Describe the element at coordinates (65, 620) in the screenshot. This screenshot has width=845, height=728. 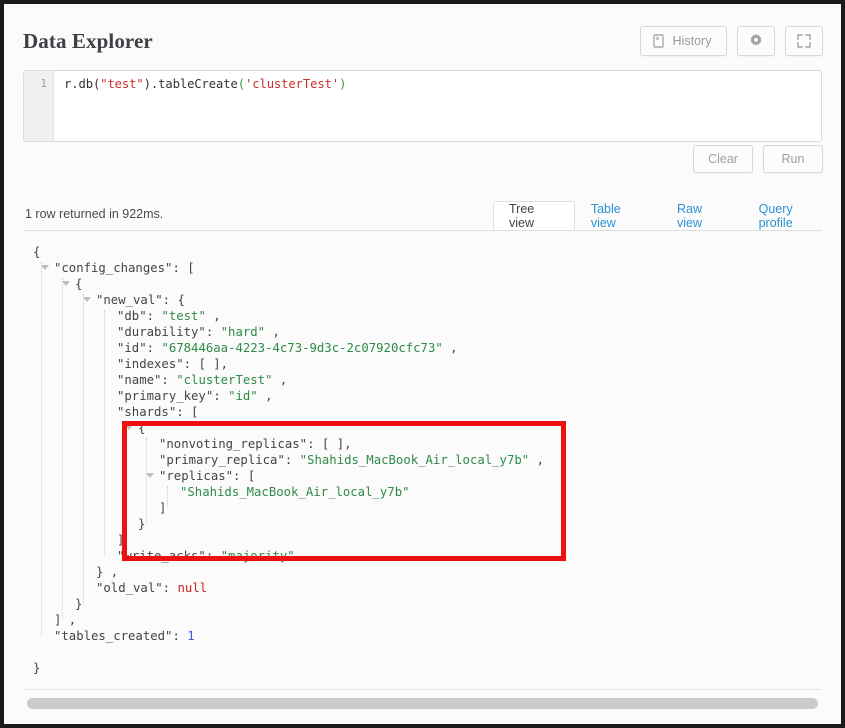
I see `tree-token: ] ,` at that location.